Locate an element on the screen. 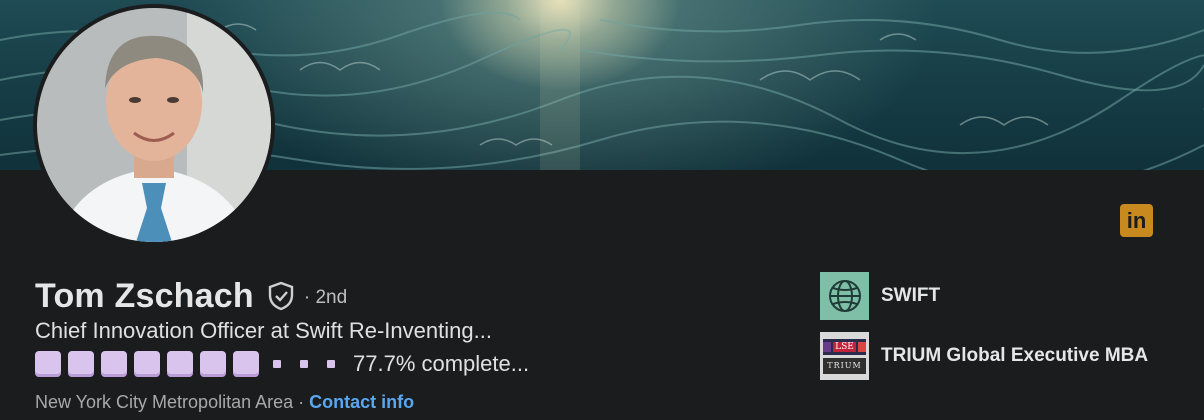 The width and height of the screenshot is (1204, 420). affiliation-name: TRIUM Global Executive MBA is located at coordinates (1015, 355).